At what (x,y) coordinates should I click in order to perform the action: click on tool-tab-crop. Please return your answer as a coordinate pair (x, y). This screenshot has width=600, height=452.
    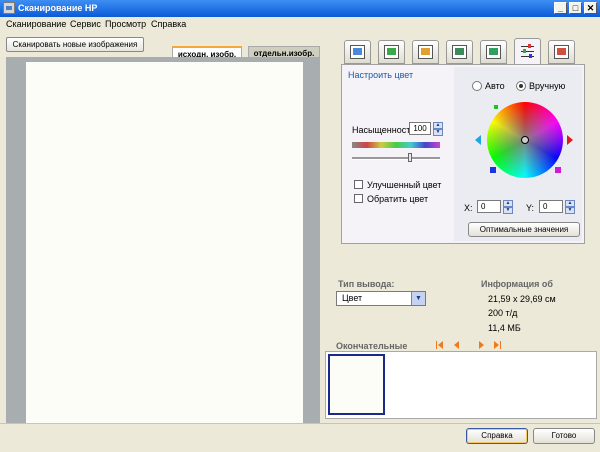
    Looking at the image, I should click on (425, 52).